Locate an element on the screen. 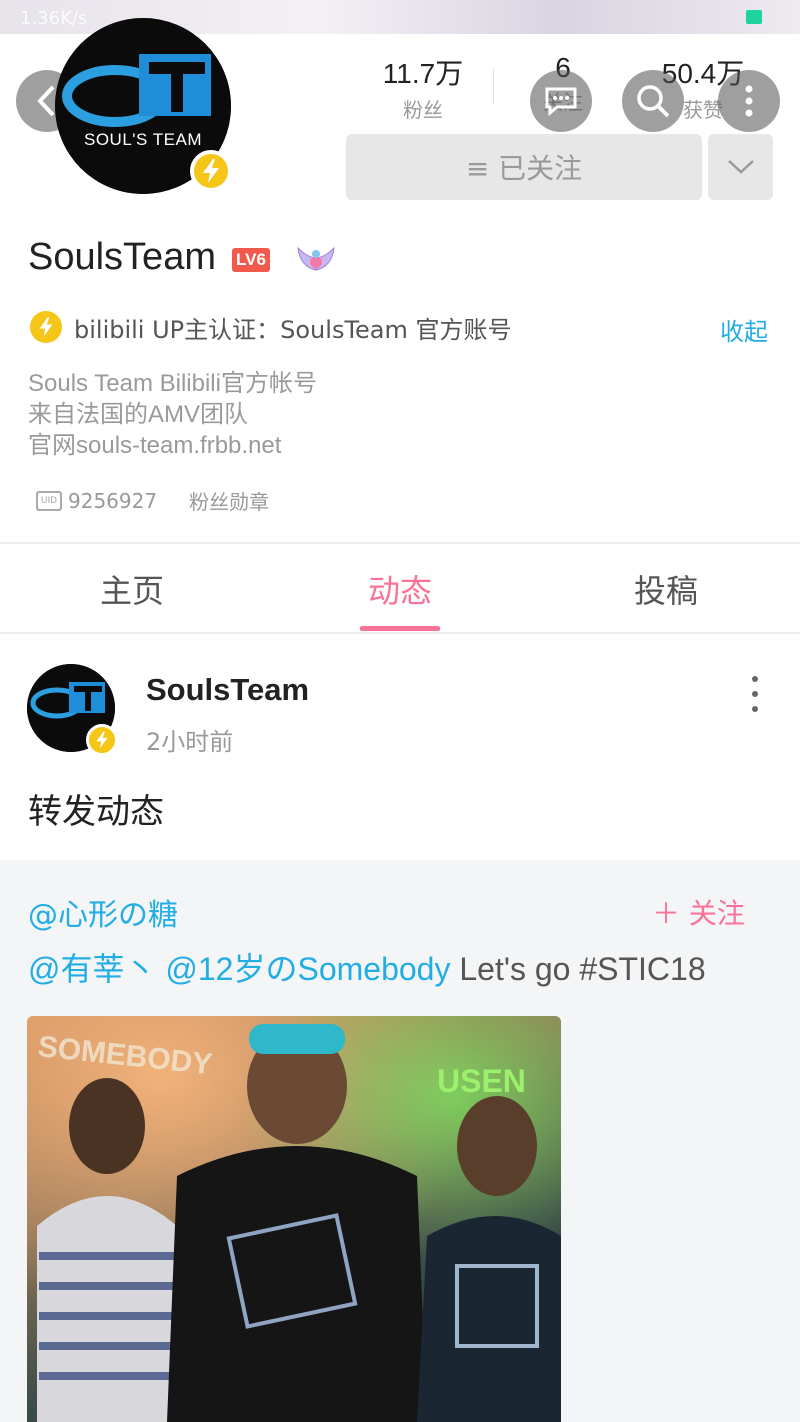 This screenshot has width=800, height=1422. stat-fans: 11.7万 粉丝 is located at coordinates (423, 87).